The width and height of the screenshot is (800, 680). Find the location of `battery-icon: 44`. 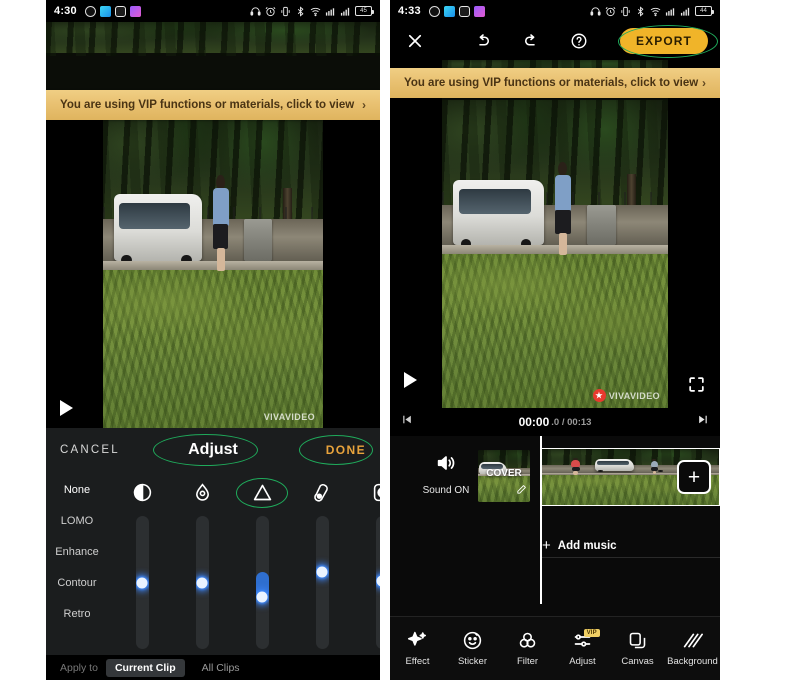

battery-icon: 44 is located at coordinates (704, 11).